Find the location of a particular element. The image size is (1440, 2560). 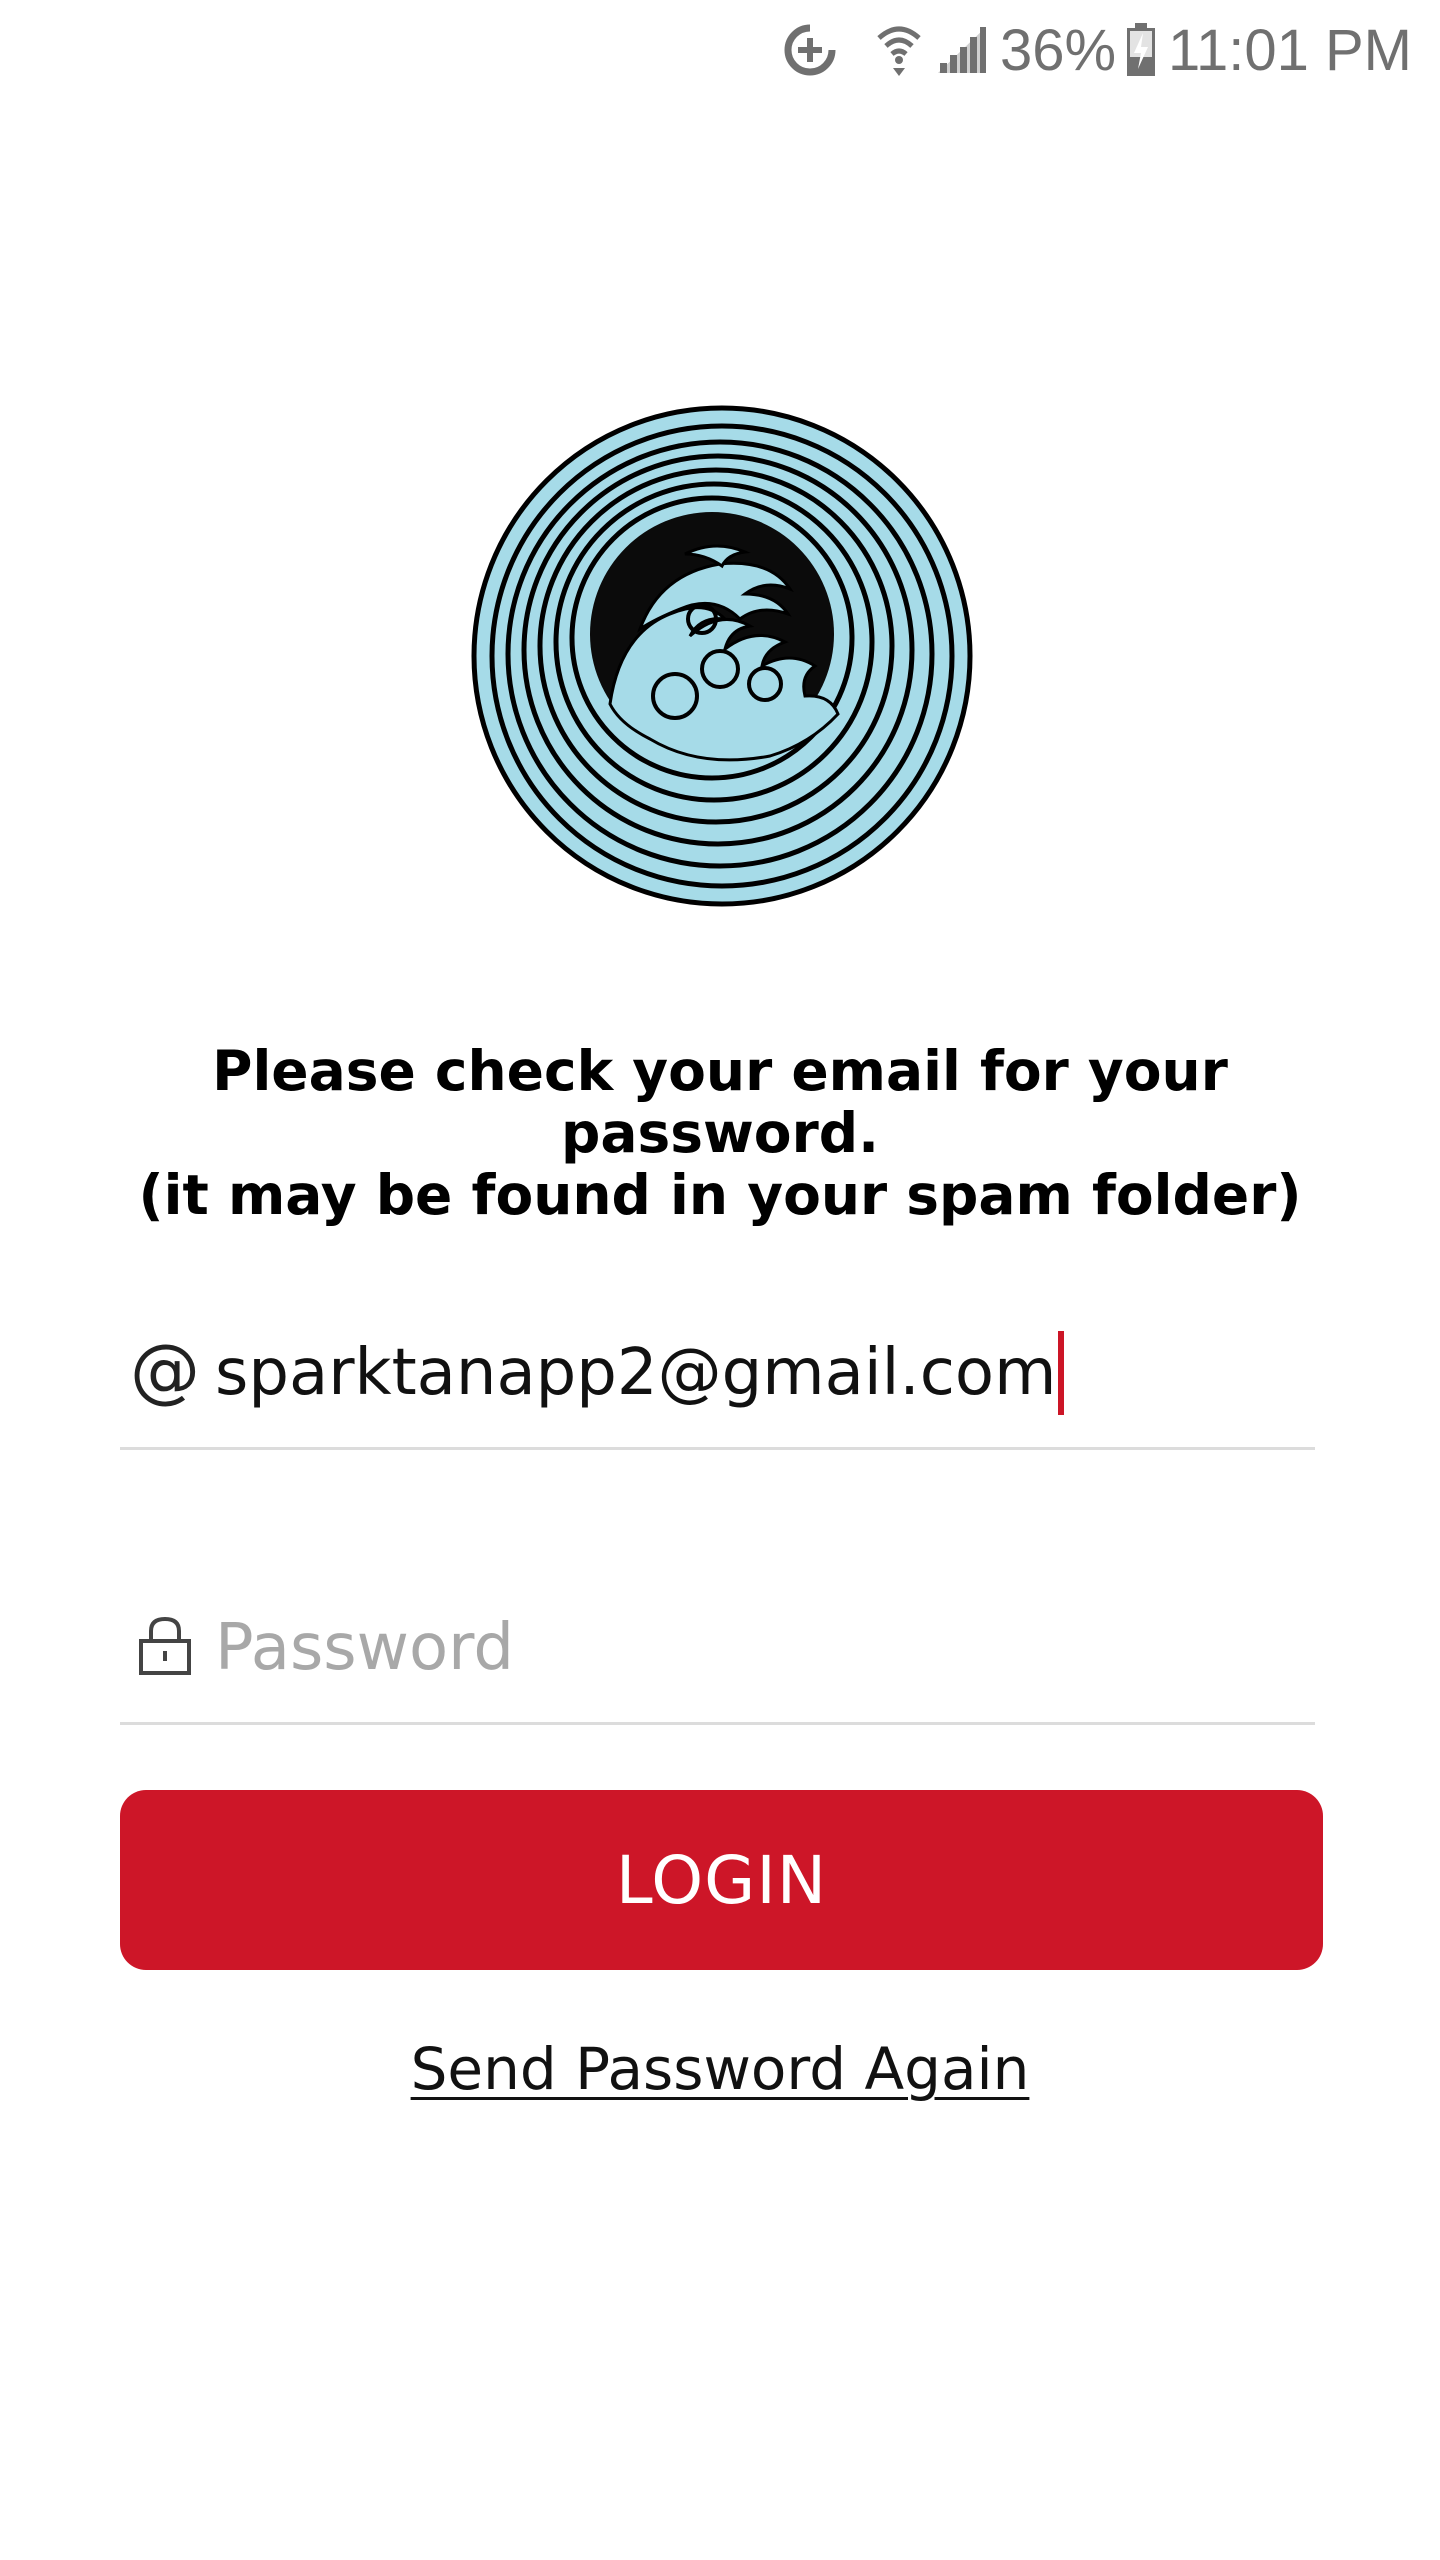

password-placeholder: Password is located at coordinates (364, 1648).